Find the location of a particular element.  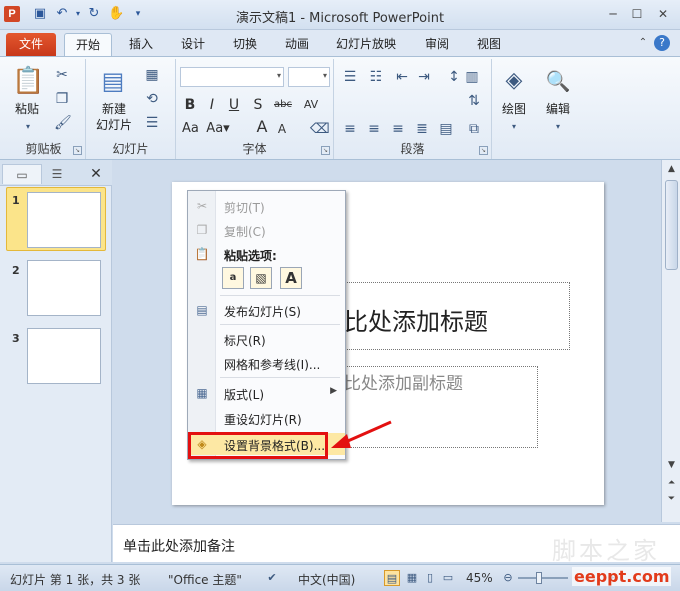

font-size-dropdown: ▾ is located at coordinates (309, 77).